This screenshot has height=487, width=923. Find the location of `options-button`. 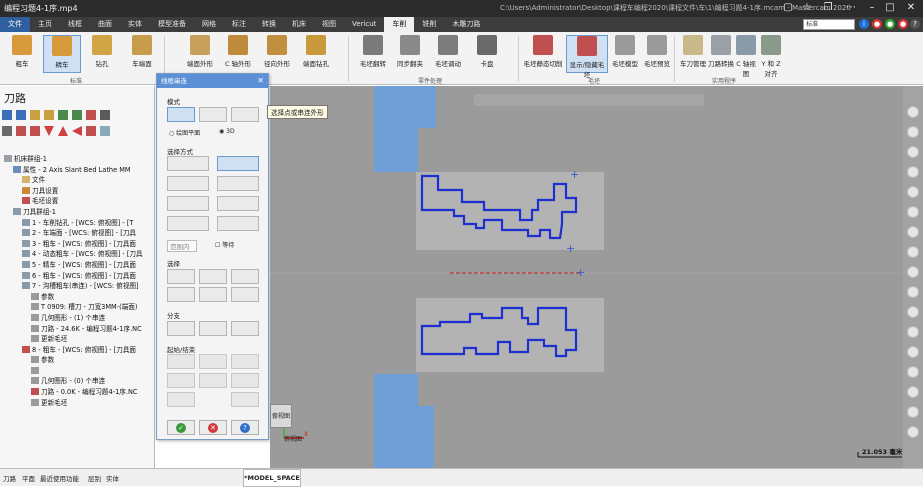

options-button is located at coordinates (213, 294).